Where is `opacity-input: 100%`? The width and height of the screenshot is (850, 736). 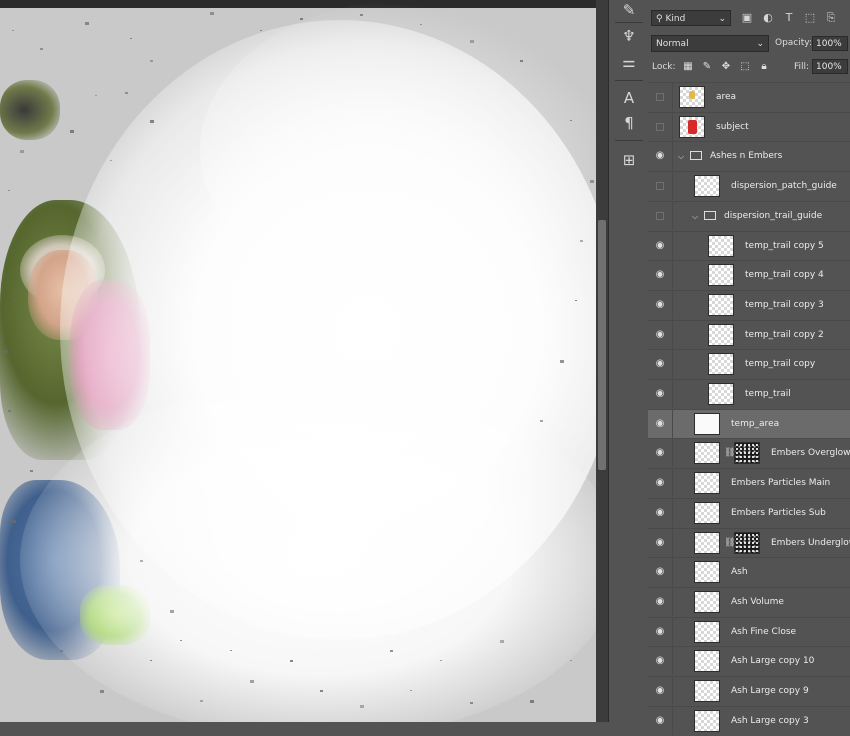 opacity-input: 100% is located at coordinates (830, 43).